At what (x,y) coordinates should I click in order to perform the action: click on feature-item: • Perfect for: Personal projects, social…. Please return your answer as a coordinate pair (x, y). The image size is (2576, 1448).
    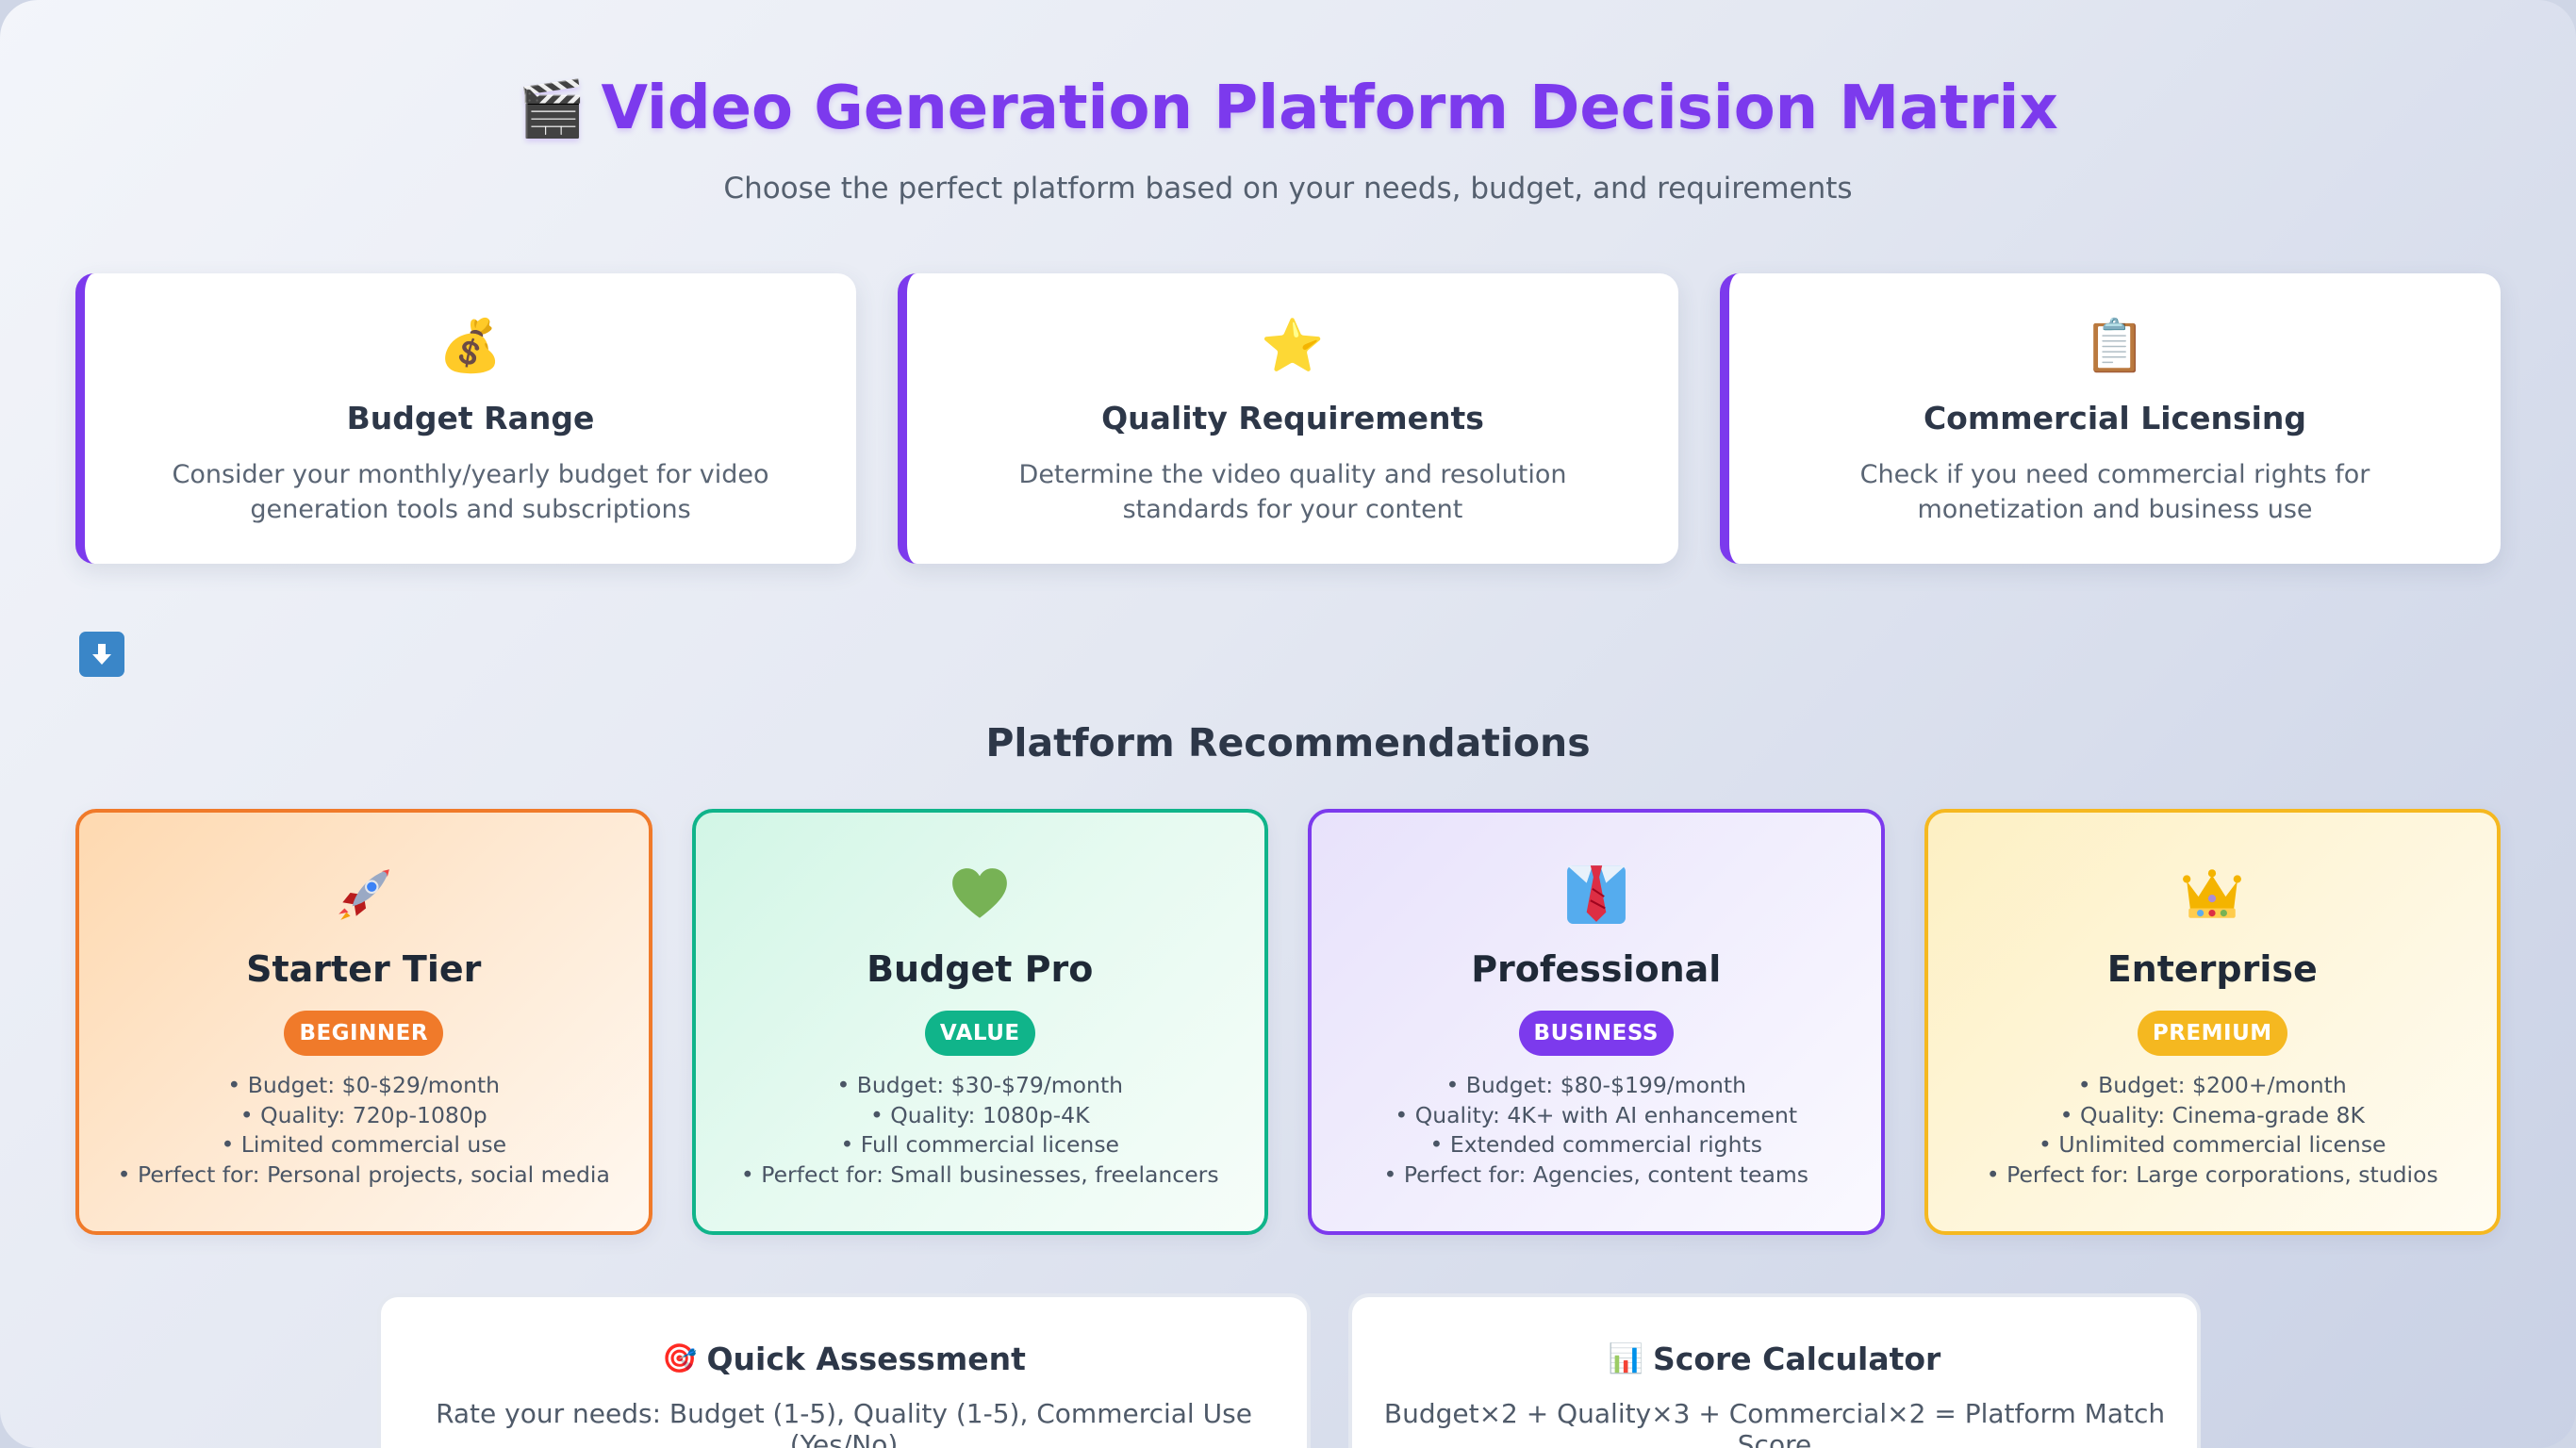
    Looking at the image, I should click on (363, 1174).